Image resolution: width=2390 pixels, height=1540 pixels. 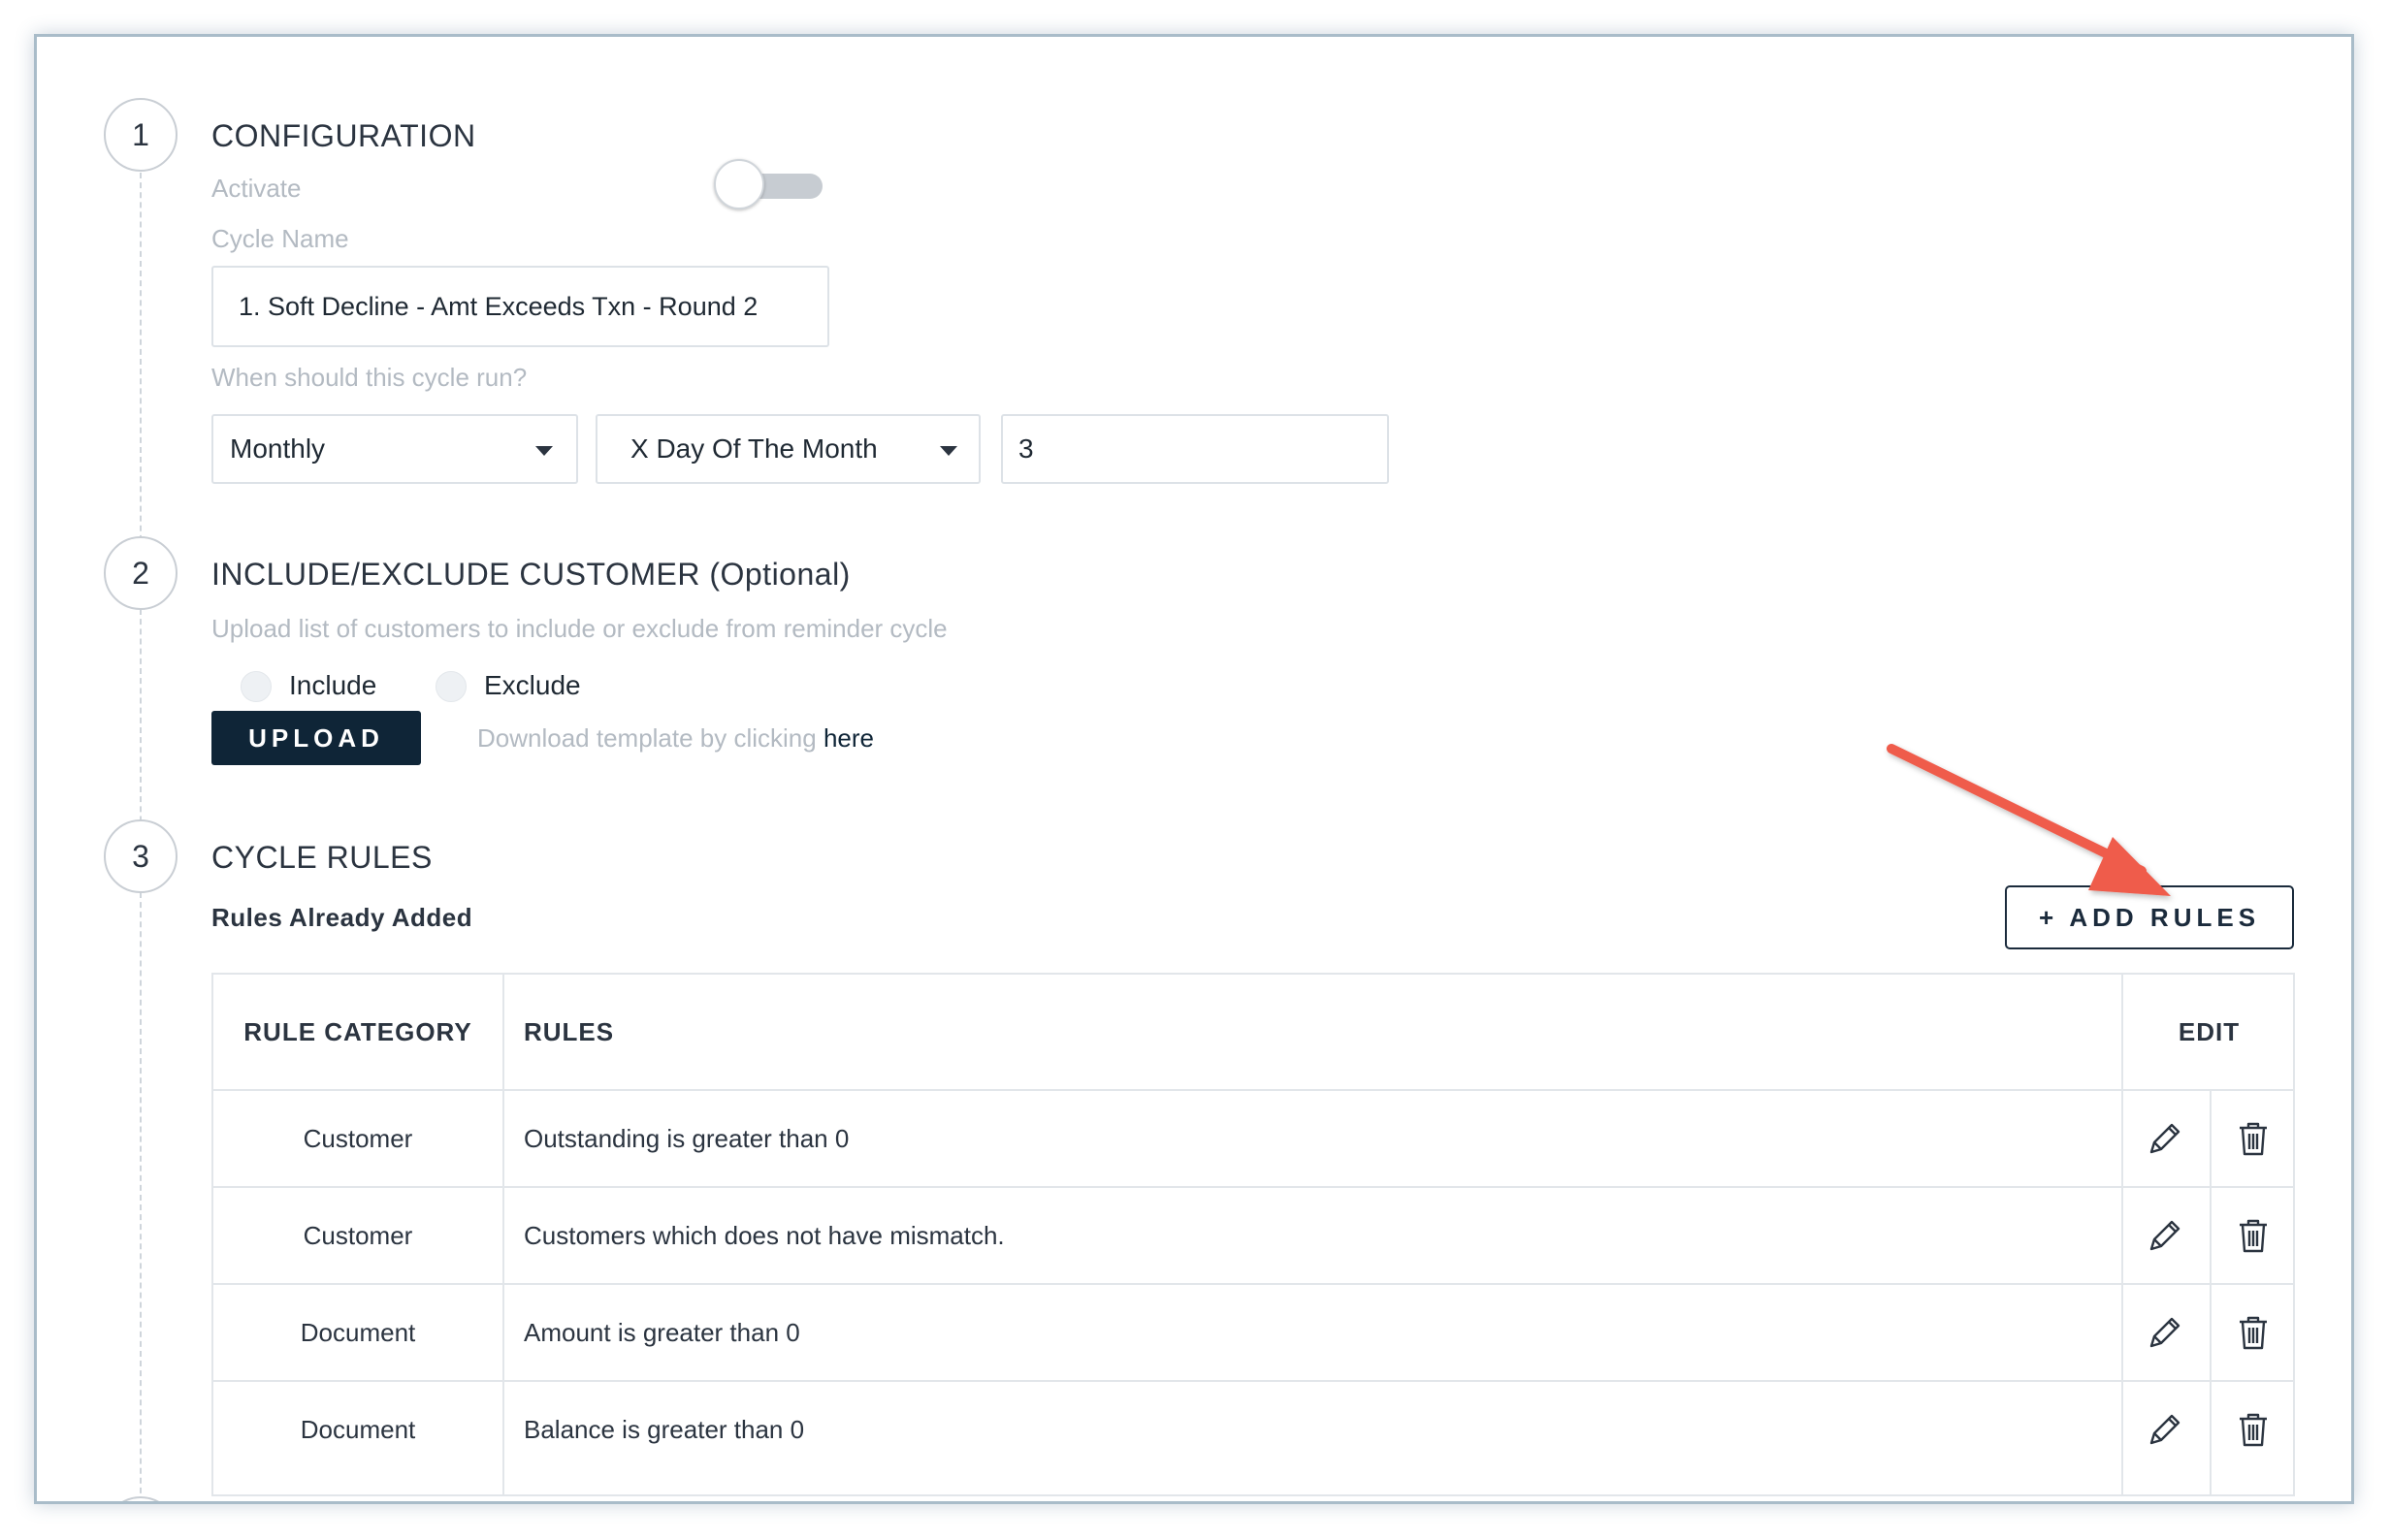 What do you see at coordinates (569, 1031) in the screenshot?
I see `header-rules: RULES` at bounding box center [569, 1031].